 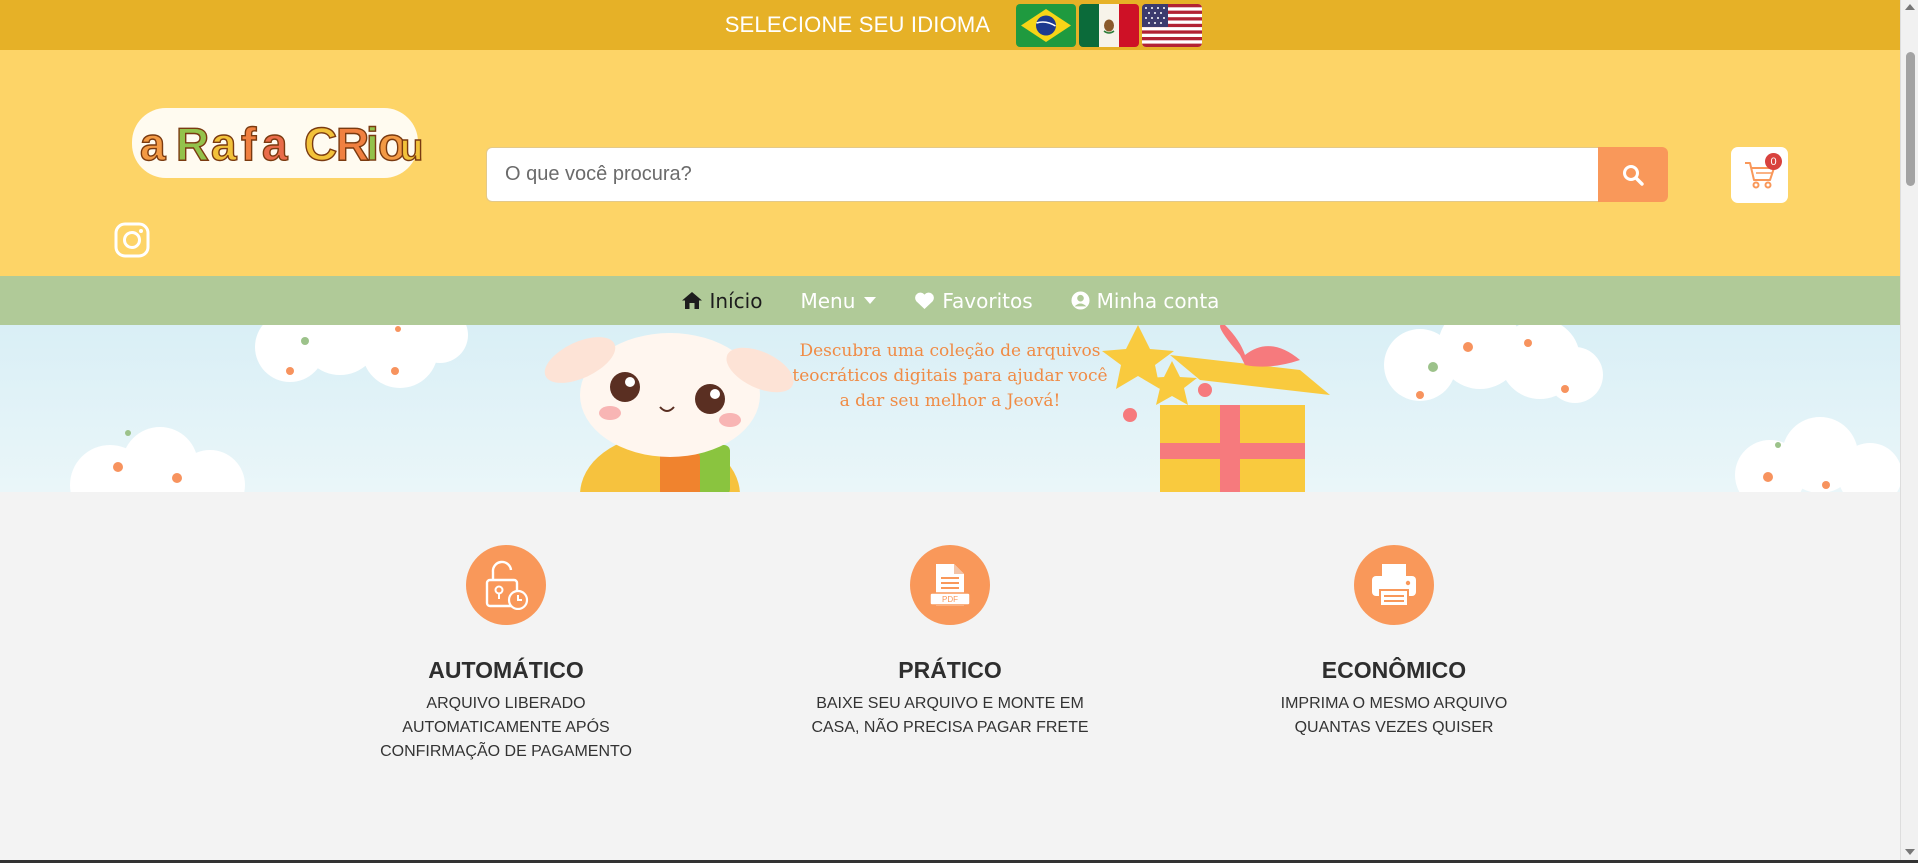 I want to click on search-input, so click(x=1042, y=174).